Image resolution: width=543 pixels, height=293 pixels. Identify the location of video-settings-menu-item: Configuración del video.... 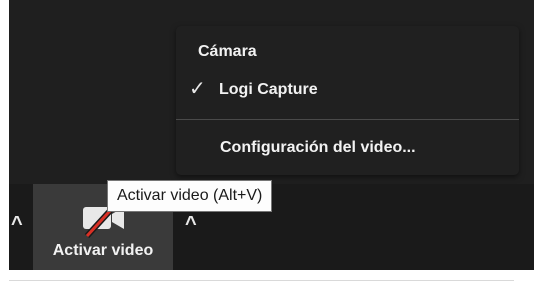
(318, 148).